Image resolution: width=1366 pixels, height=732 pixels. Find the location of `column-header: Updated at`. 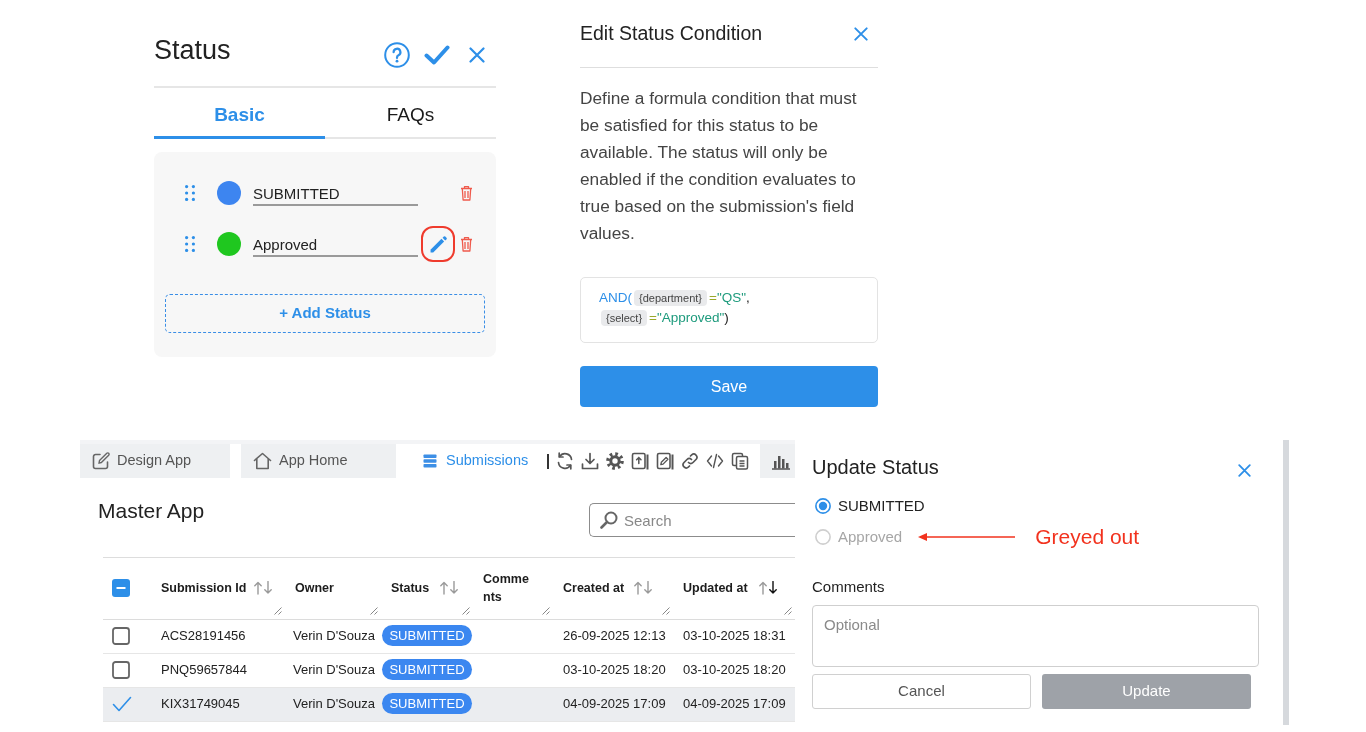

column-header: Updated at is located at coordinates (715, 588).